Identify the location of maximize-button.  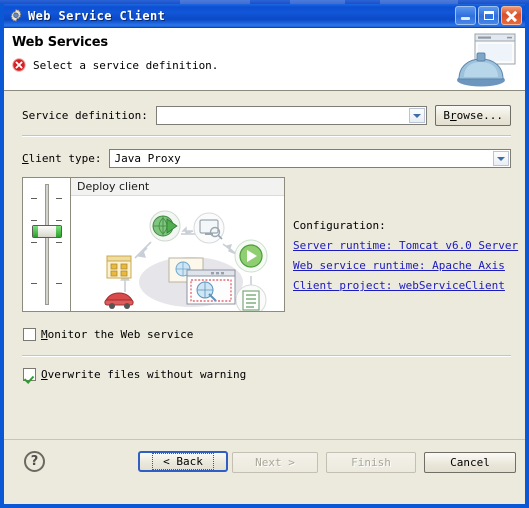
(488, 15).